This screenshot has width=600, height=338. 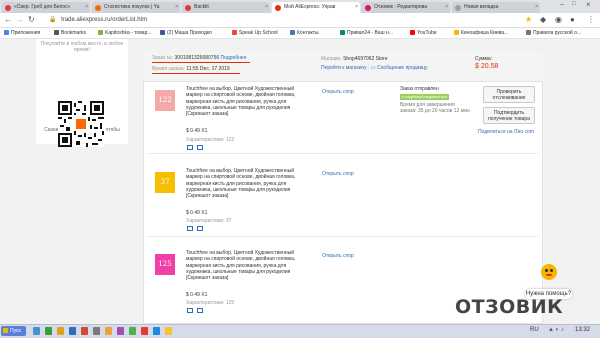 I want to click on bookmark-item: Bookmarks, so click(x=70, y=33).